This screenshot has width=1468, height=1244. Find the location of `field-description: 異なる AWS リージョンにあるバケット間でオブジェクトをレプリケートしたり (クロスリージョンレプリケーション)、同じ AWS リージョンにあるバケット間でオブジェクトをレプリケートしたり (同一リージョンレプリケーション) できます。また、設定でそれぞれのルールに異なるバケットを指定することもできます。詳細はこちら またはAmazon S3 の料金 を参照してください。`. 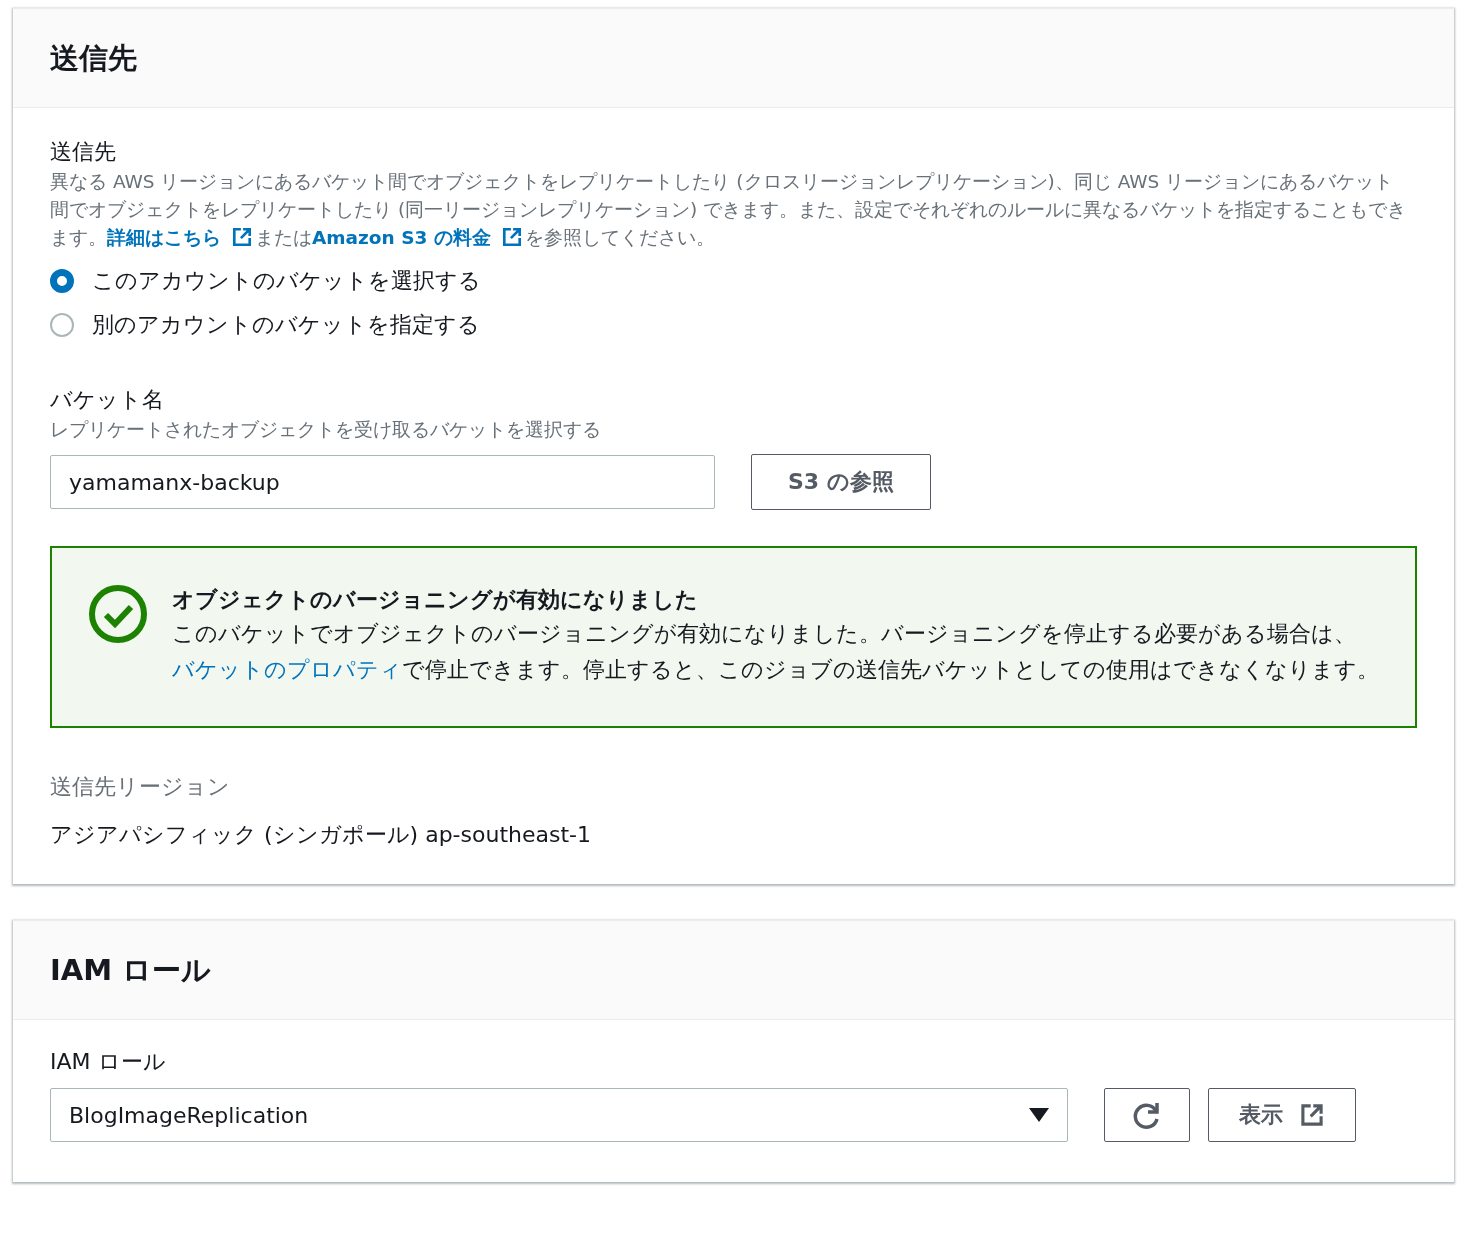

field-description: 異なる AWS リージョンにあるバケット間でオブジェクトをレプリケートしたり (クロスリージョンレプリケーション)、同じ AWS リージョンにあるバケット間でオブジェクトをレプリケートしたり (同一リージョンレプリケーション) できます。また、設定でそれぞれのルールに異なるバケットを指定することもできます。詳細はこちら またはAmazon S3 の料金 を参照してください。 is located at coordinates (729, 210).